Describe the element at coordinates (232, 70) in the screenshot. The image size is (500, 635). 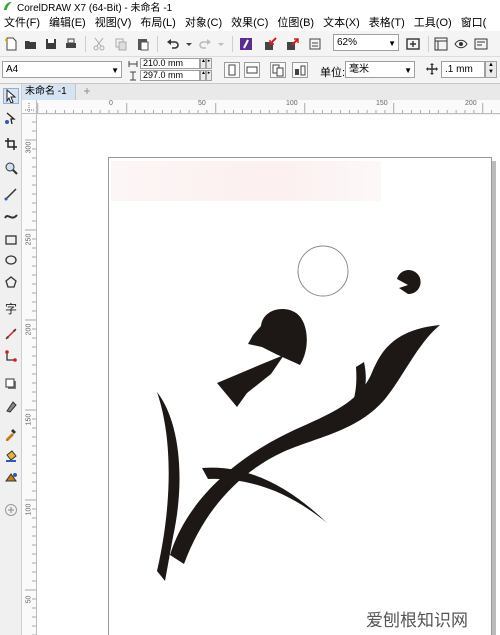
I see `portrait-orientation-icon` at that location.